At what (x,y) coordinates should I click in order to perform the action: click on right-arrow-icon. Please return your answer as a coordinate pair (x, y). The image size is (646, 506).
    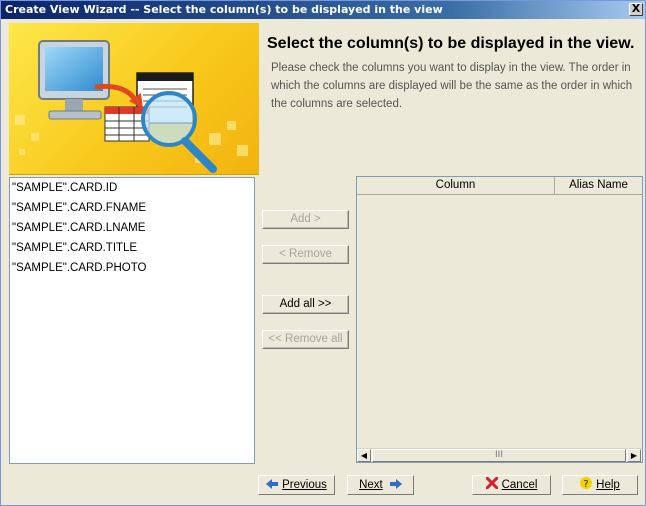
    Looking at the image, I should click on (395, 486).